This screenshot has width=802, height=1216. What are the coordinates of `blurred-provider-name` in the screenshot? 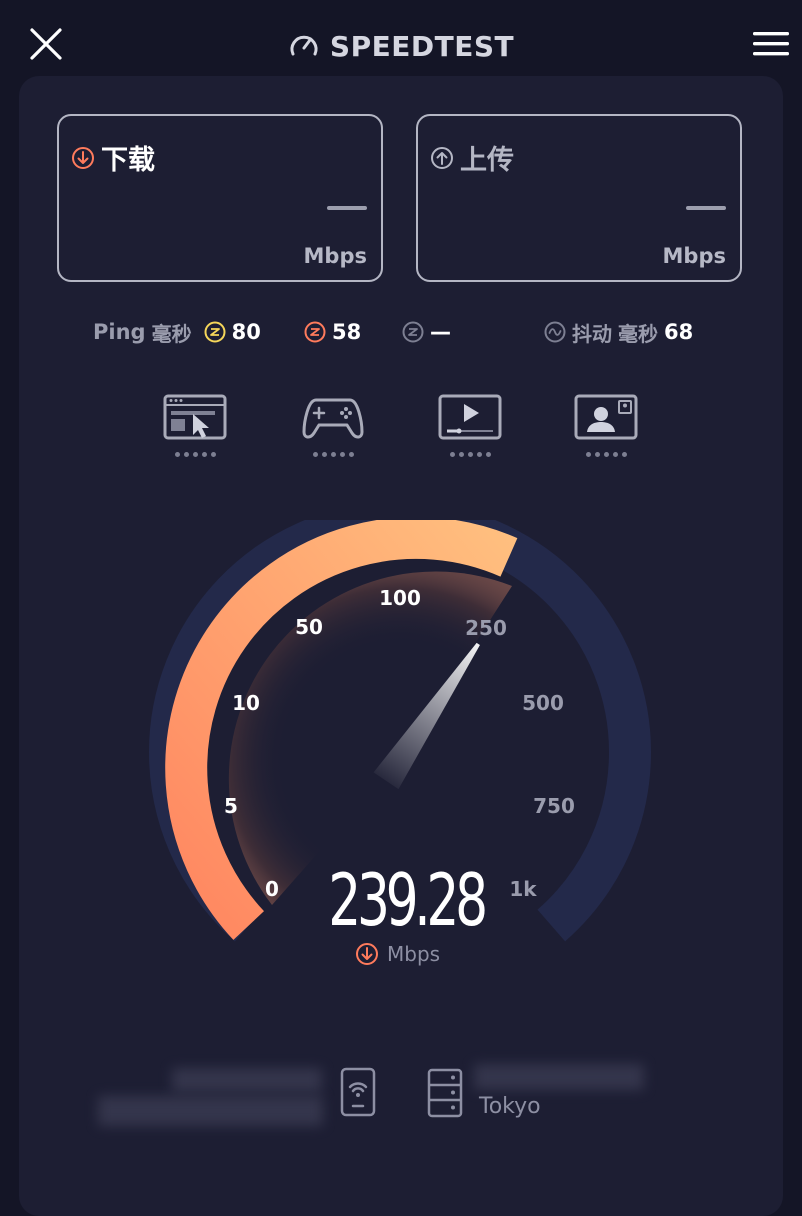 It's located at (247, 1080).